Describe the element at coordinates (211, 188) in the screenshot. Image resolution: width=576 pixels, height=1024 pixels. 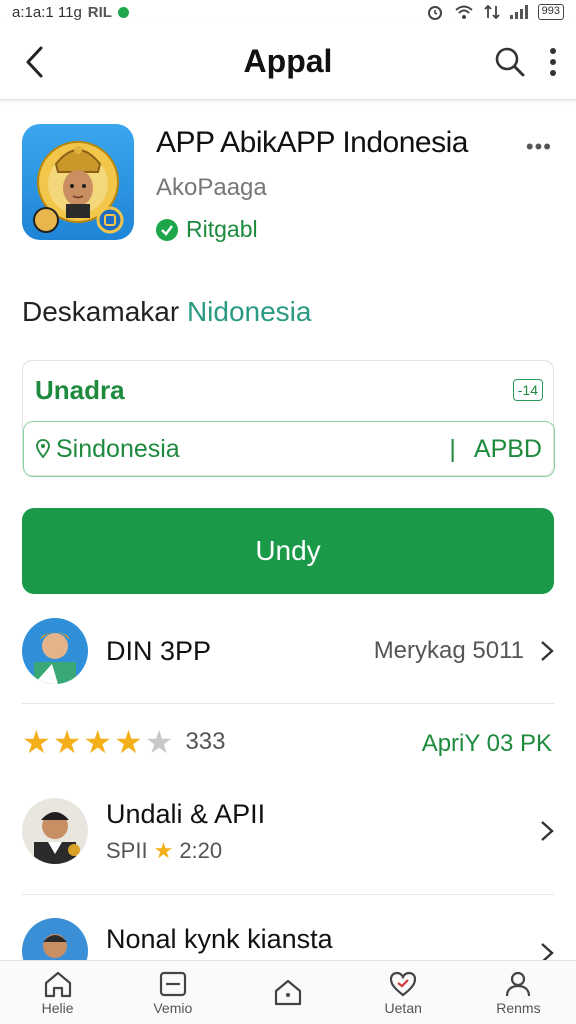
I see `app-developer: AkoPaaga` at that location.